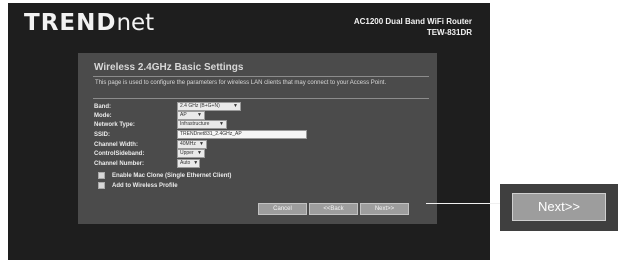 Image resolution: width=625 pixels, height=264 pixels. I want to click on product-info: AC1200 Dual Band WiFi Router TEW-831DR, so click(413, 27).